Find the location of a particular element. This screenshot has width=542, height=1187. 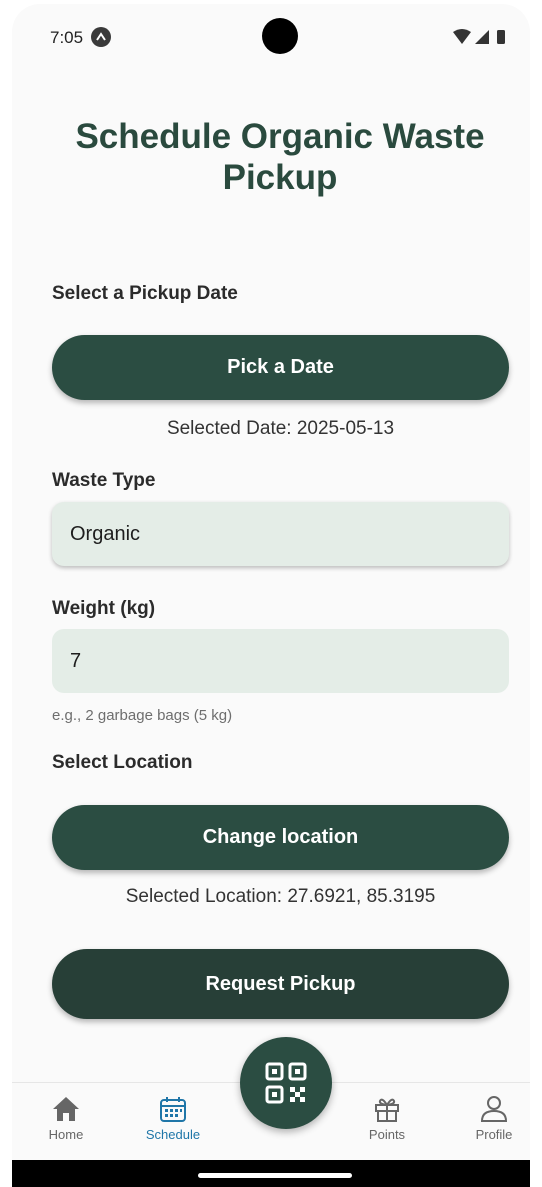

signal-icon is located at coordinates (482, 37).